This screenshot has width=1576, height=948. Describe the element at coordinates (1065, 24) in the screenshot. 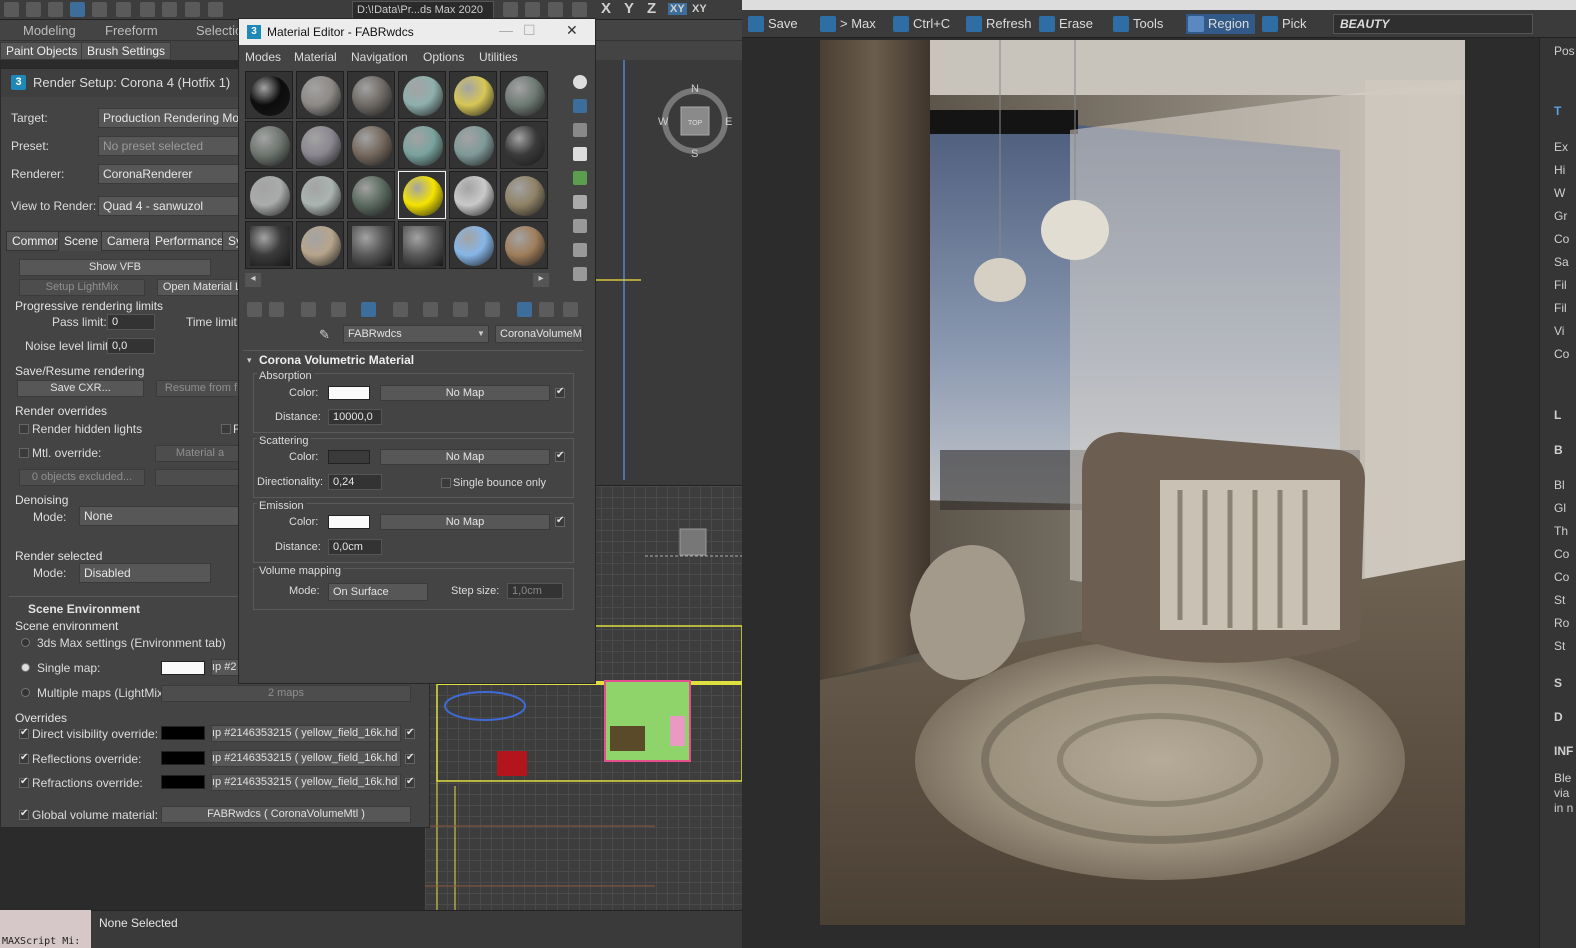

I see `erase-button: Erase` at that location.